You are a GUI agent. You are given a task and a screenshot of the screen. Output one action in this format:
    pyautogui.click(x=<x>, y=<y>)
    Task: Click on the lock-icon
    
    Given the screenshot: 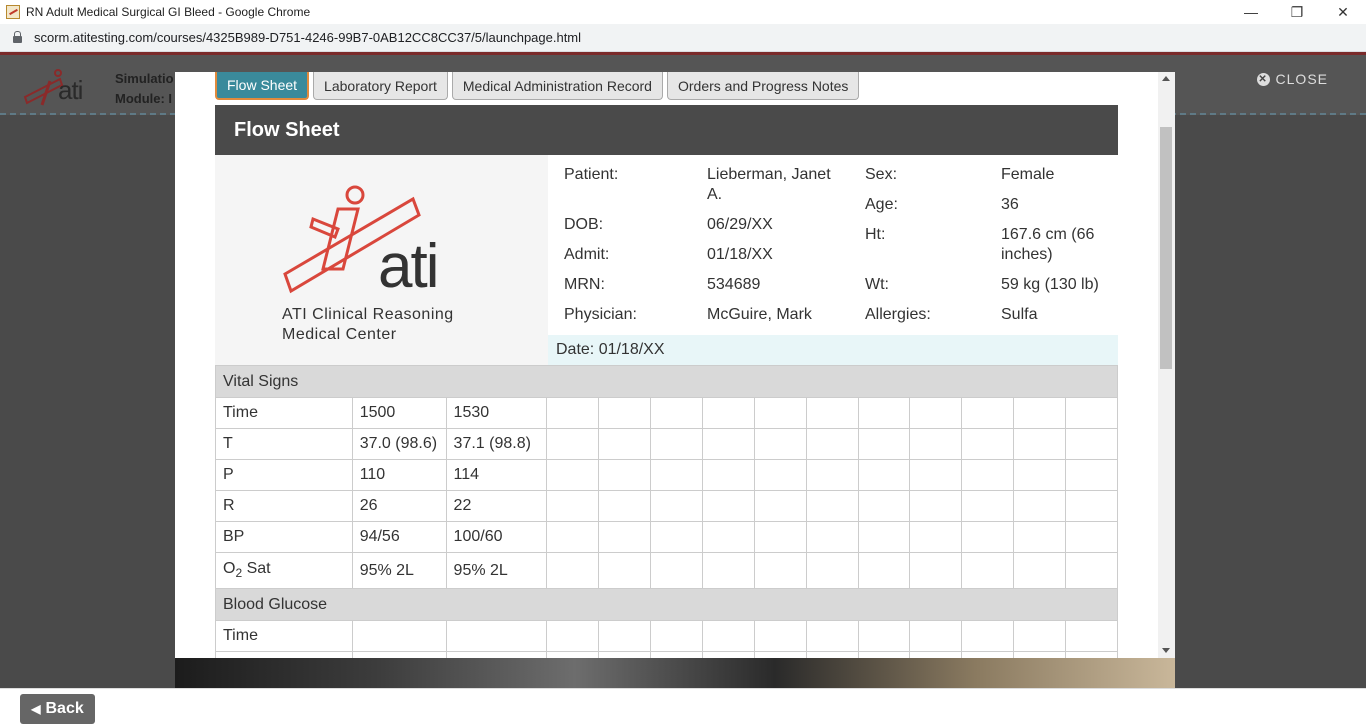 What is the action you would take?
    pyautogui.click(x=17, y=37)
    